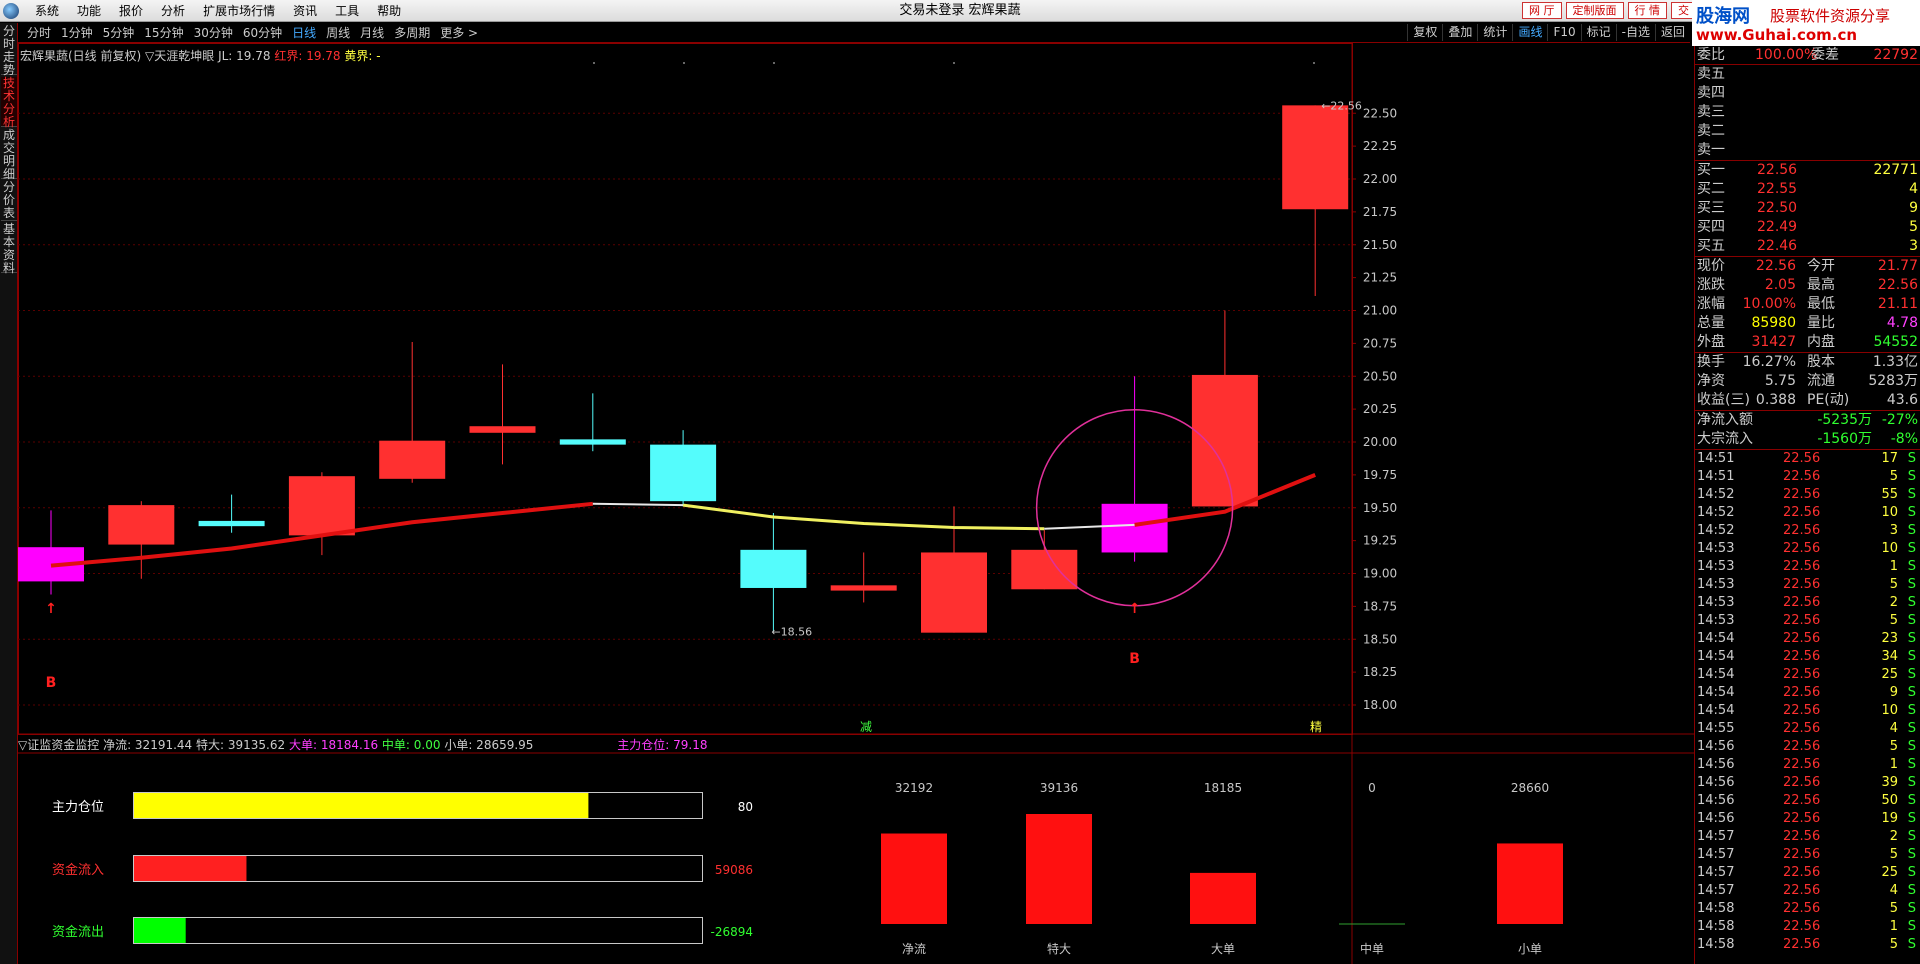 The width and height of the screenshot is (1920, 964). Describe the element at coordinates (119, 33) in the screenshot. I see `period-5min: 5分钟` at that location.